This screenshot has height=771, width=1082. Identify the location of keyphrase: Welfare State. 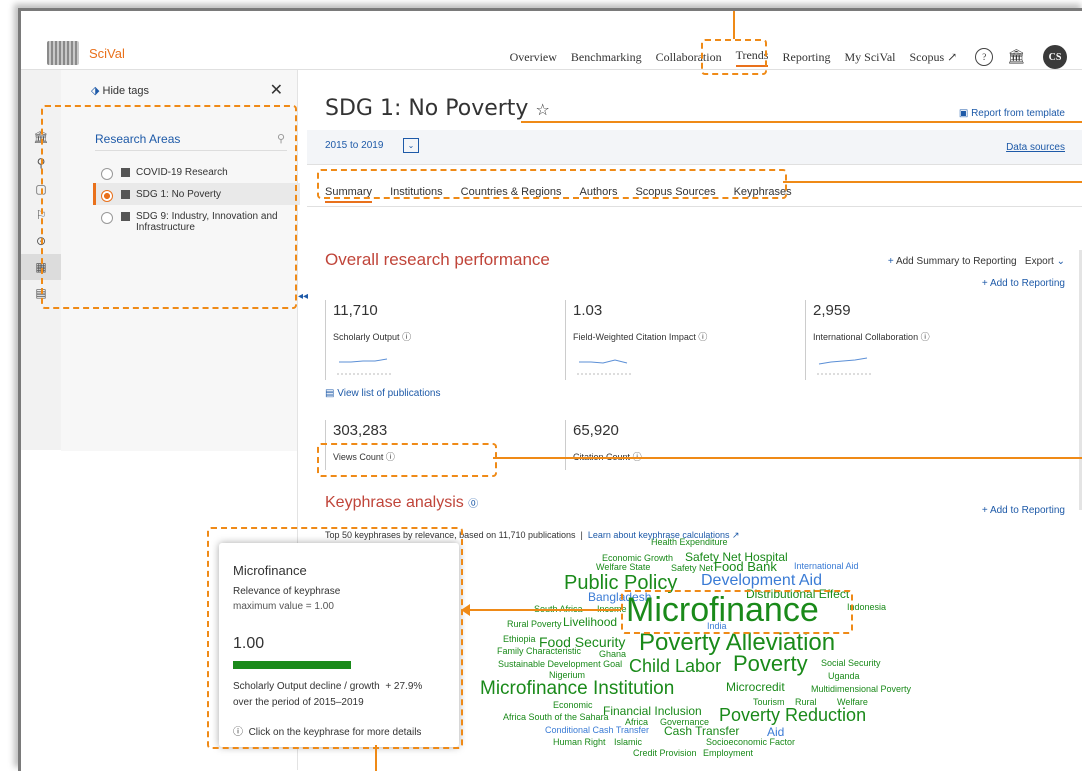
(623, 567).